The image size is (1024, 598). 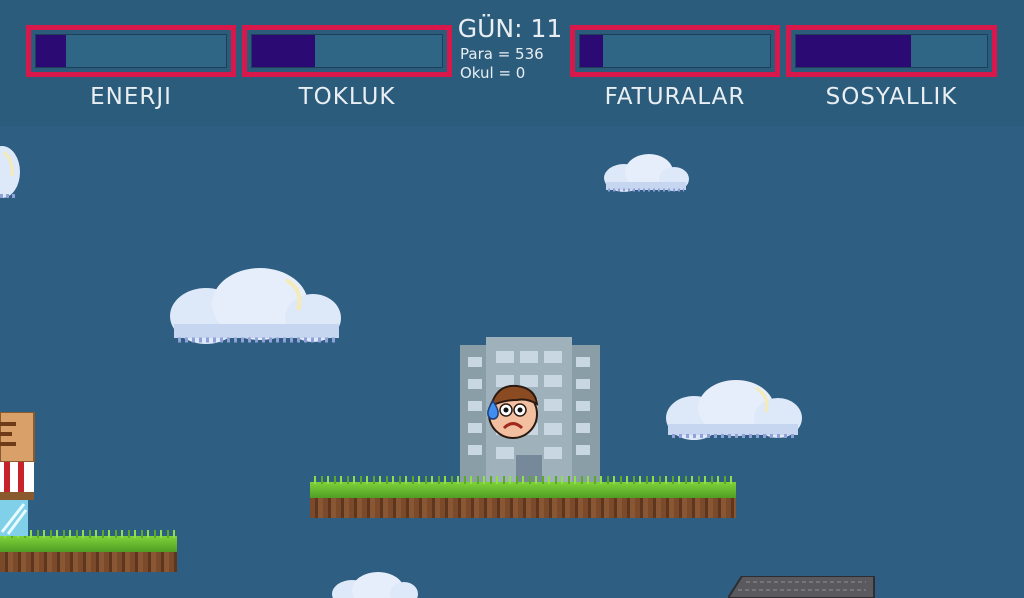 I want to click on sweat-drop-icon, so click(x=493, y=410).